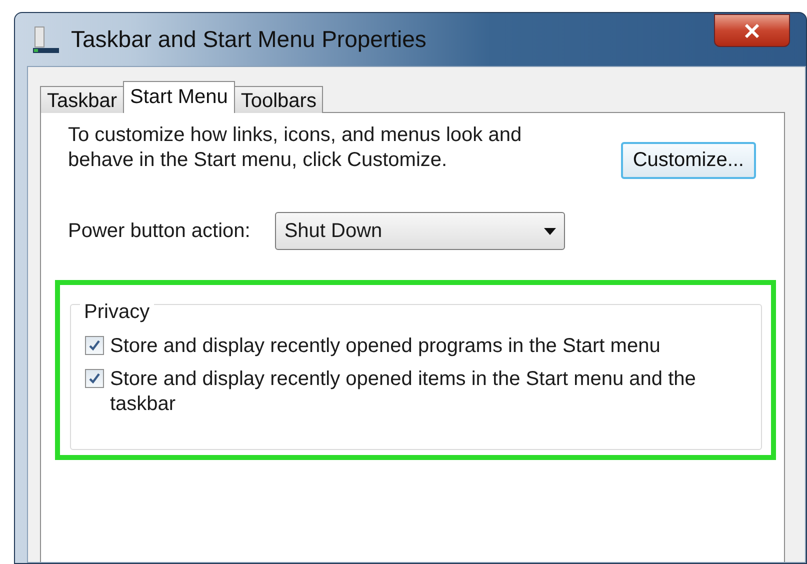 This screenshot has width=807, height=564. What do you see at coordinates (403, 392) in the screenshot?
I see `checkbox-label: Store and display recently opened items in the Start menu and the taskbar` at bounding box center [403, 392].